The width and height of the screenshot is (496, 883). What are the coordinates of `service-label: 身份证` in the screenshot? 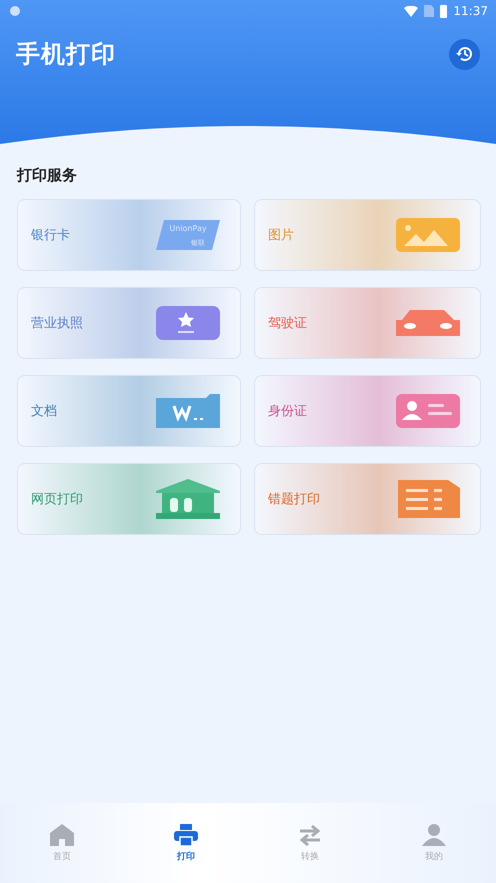 It's located at (287, 411).